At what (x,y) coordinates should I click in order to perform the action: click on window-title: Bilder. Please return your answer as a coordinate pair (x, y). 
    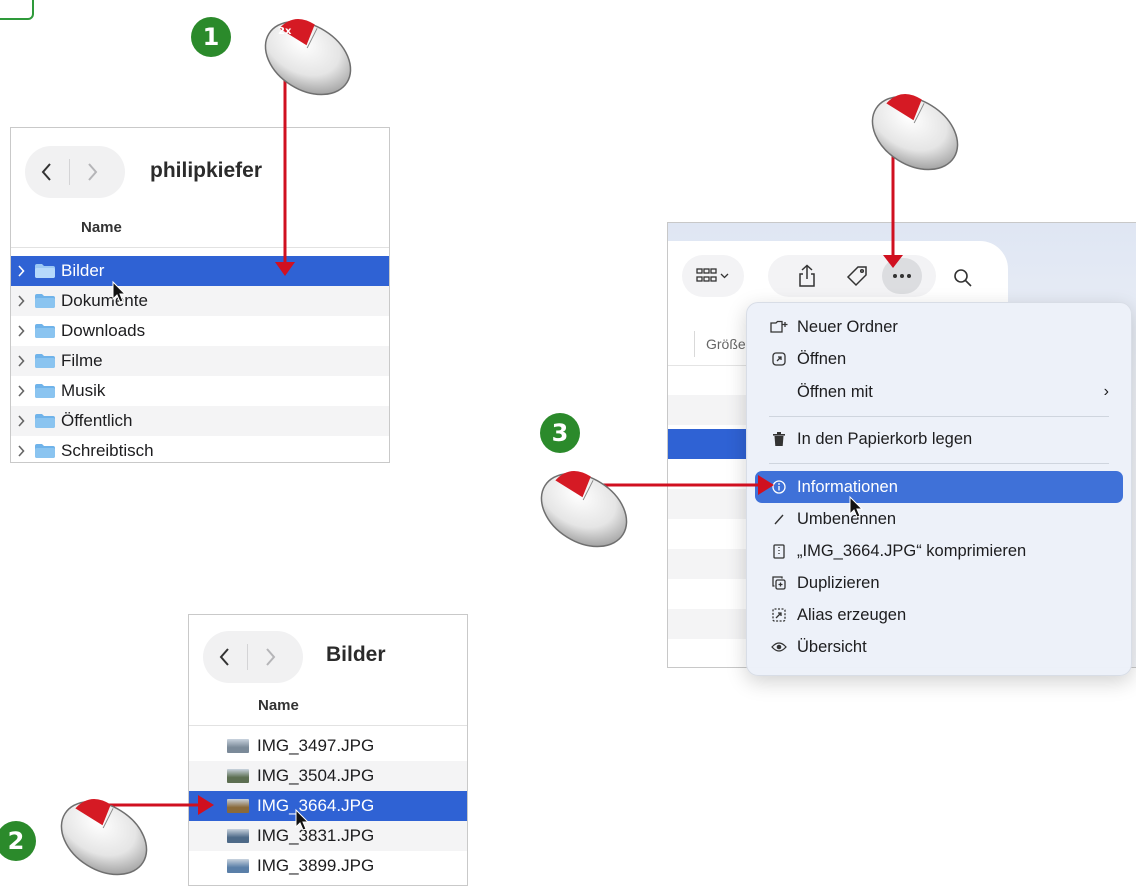
    Looking at the image, I should click on (356, 654).